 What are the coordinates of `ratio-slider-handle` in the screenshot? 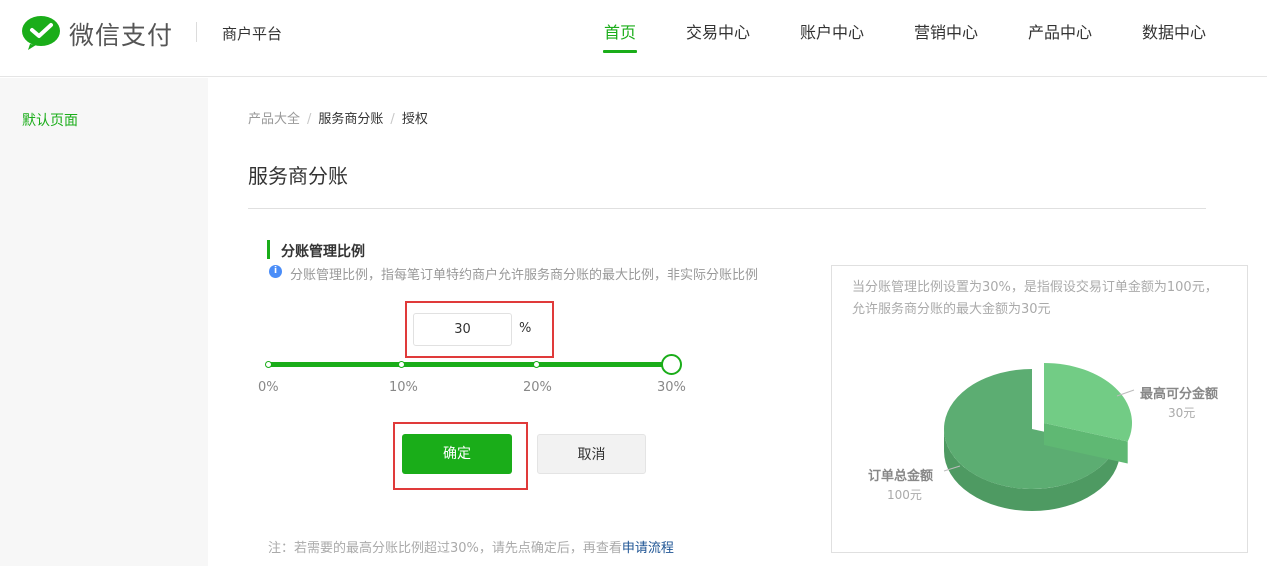 It's located at (671, 364).